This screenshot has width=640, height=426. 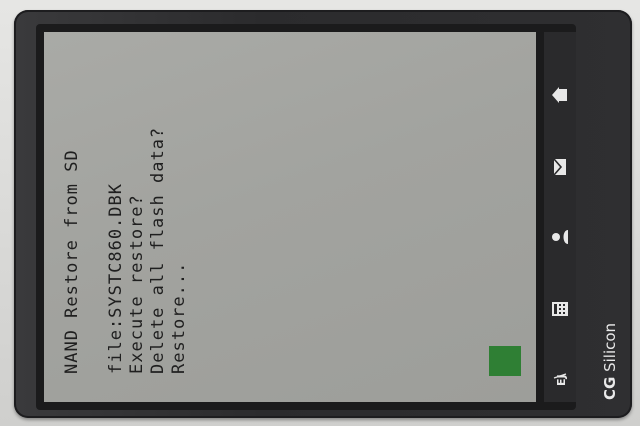 I want to click on brand-text: CG Silicon, so click(x=610, y=340).